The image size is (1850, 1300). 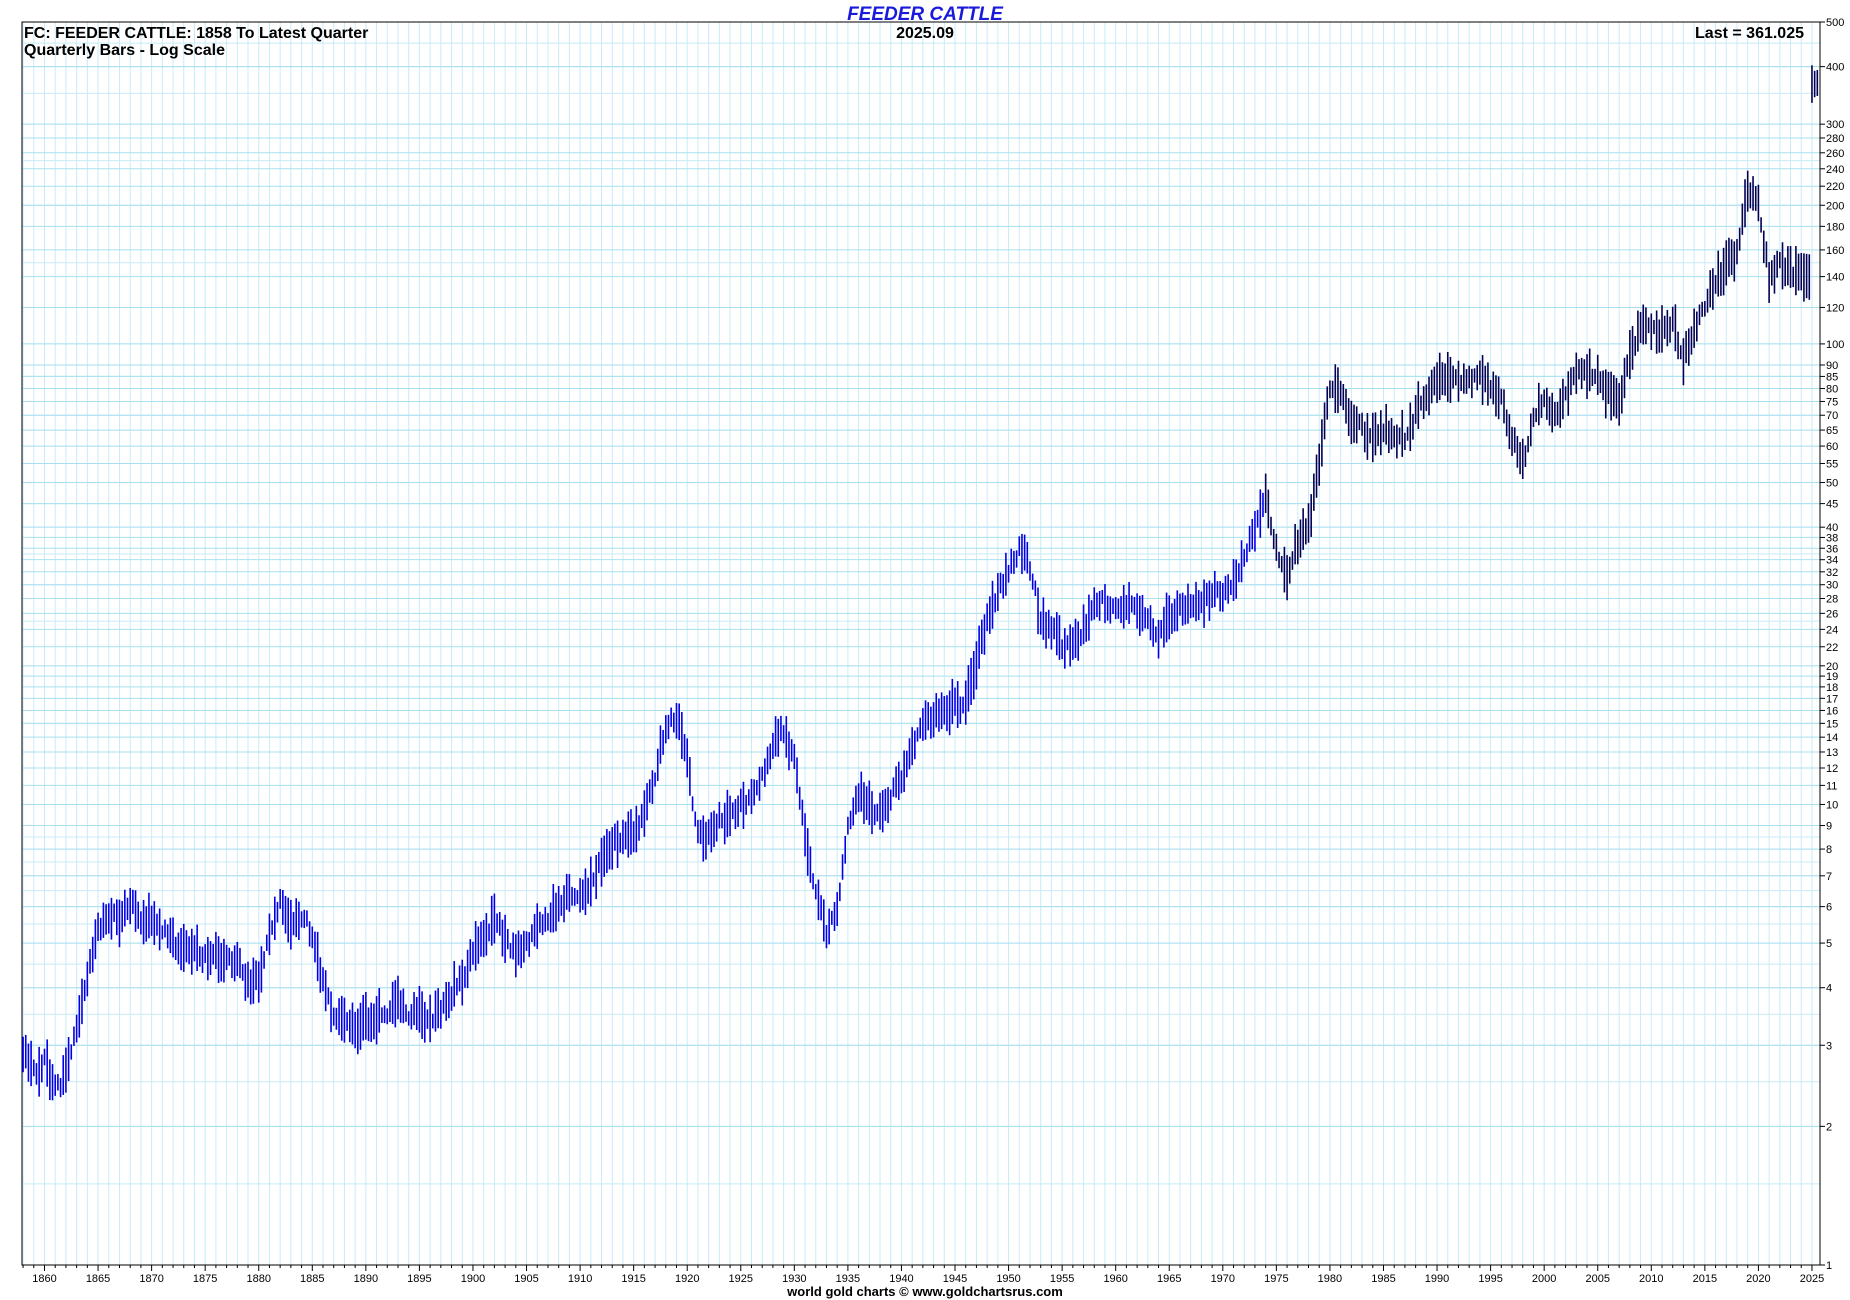 What do you see at coordinates (1832, 614) in the screenshot?
I see `y-tick-label: 26` at bounding box center [1832, 614].